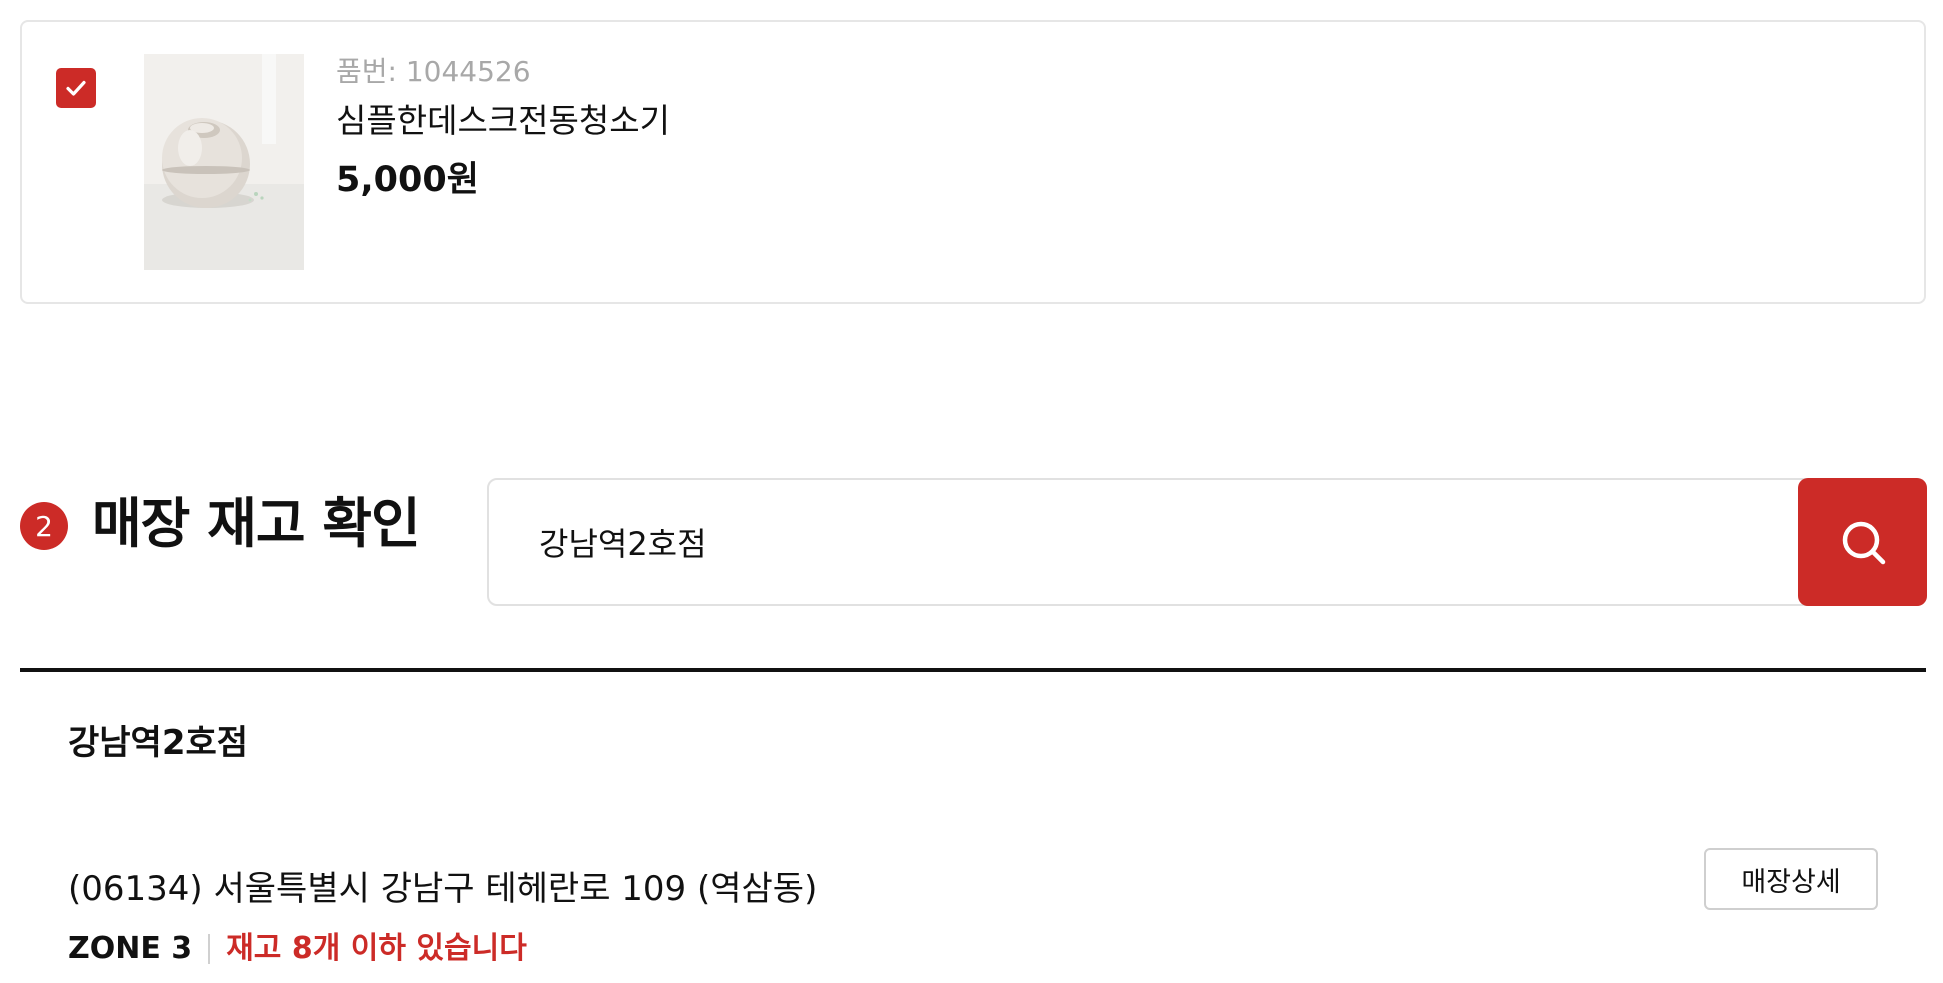  I want to click on product-checkbox, so click(76, 88).